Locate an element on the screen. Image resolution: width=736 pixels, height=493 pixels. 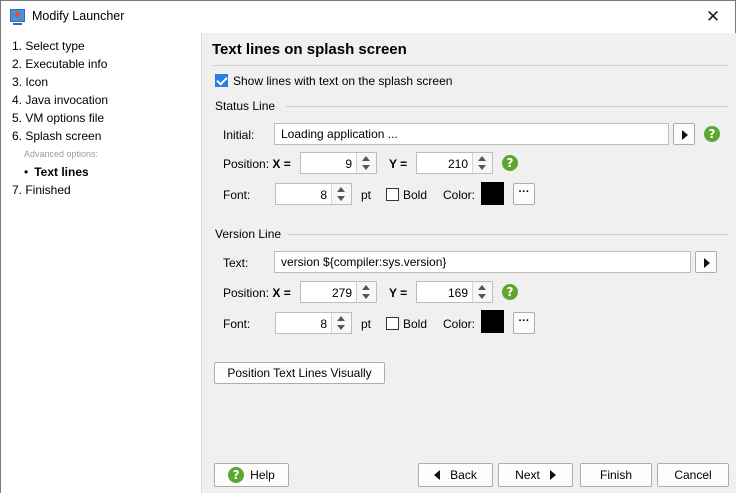
status-y-spinner: 210 is located at coordinates (454, 163).